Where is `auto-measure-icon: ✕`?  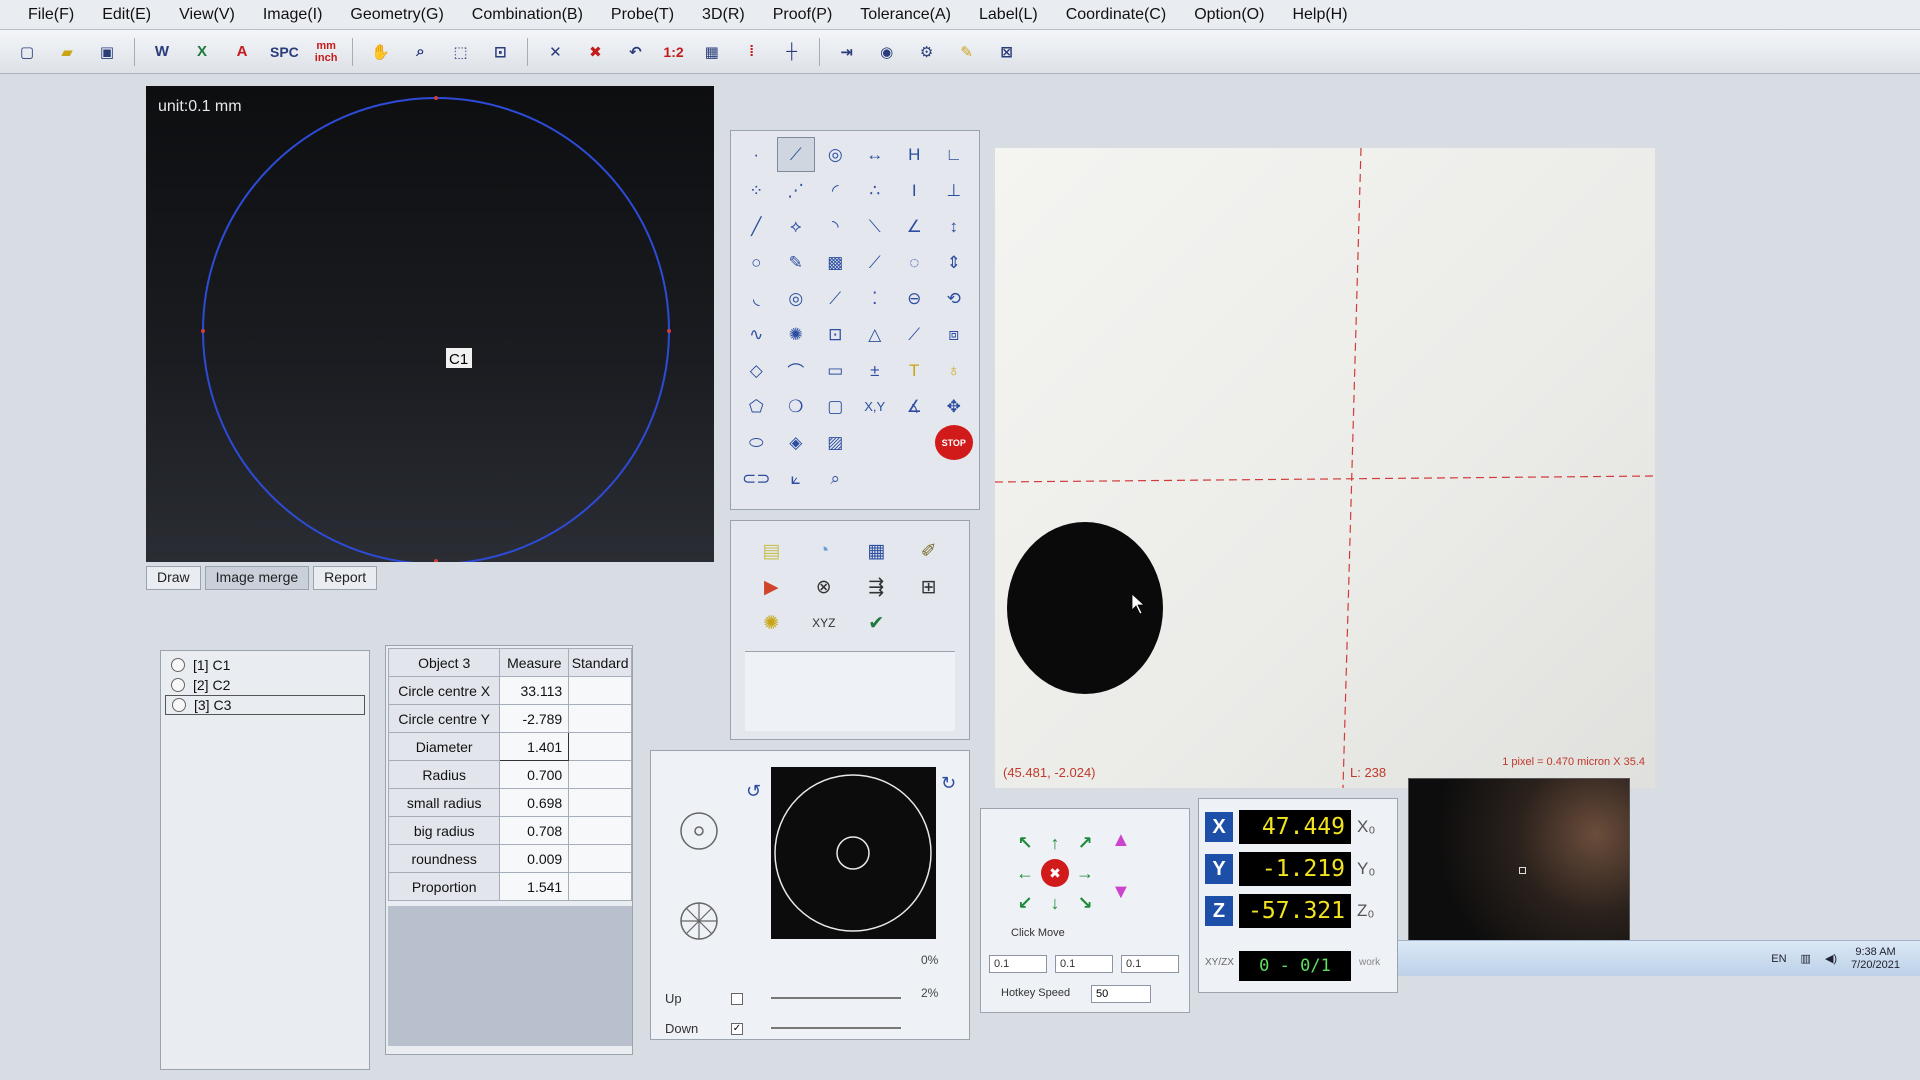 auto-measure-icon: ✕ is located at coordinates (555, 52).